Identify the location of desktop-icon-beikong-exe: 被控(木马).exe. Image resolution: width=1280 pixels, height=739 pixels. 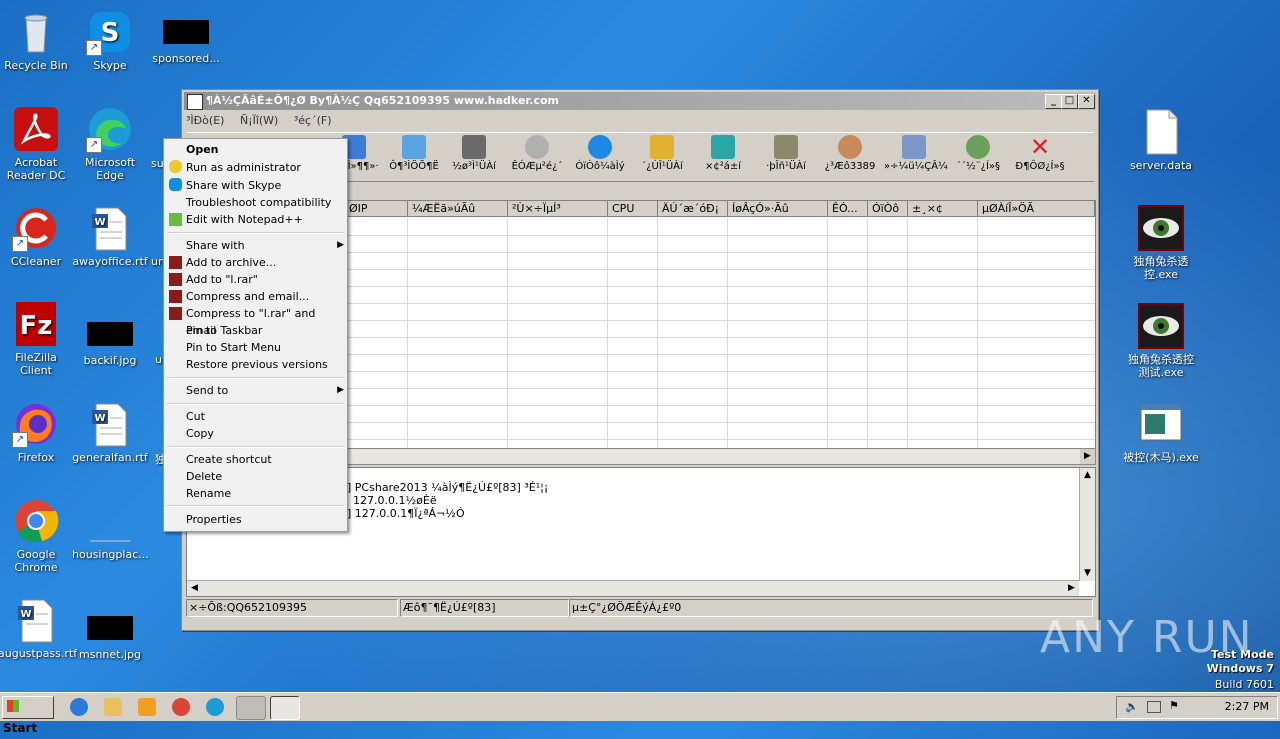
(1161, 432).